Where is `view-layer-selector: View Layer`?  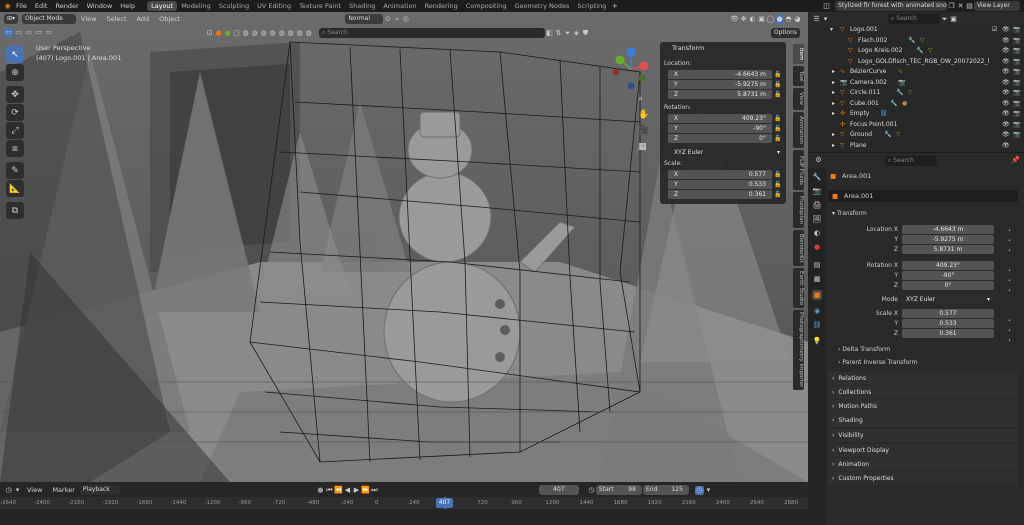 view-layer-selector: View Layer is located at coordinates (997, 6).